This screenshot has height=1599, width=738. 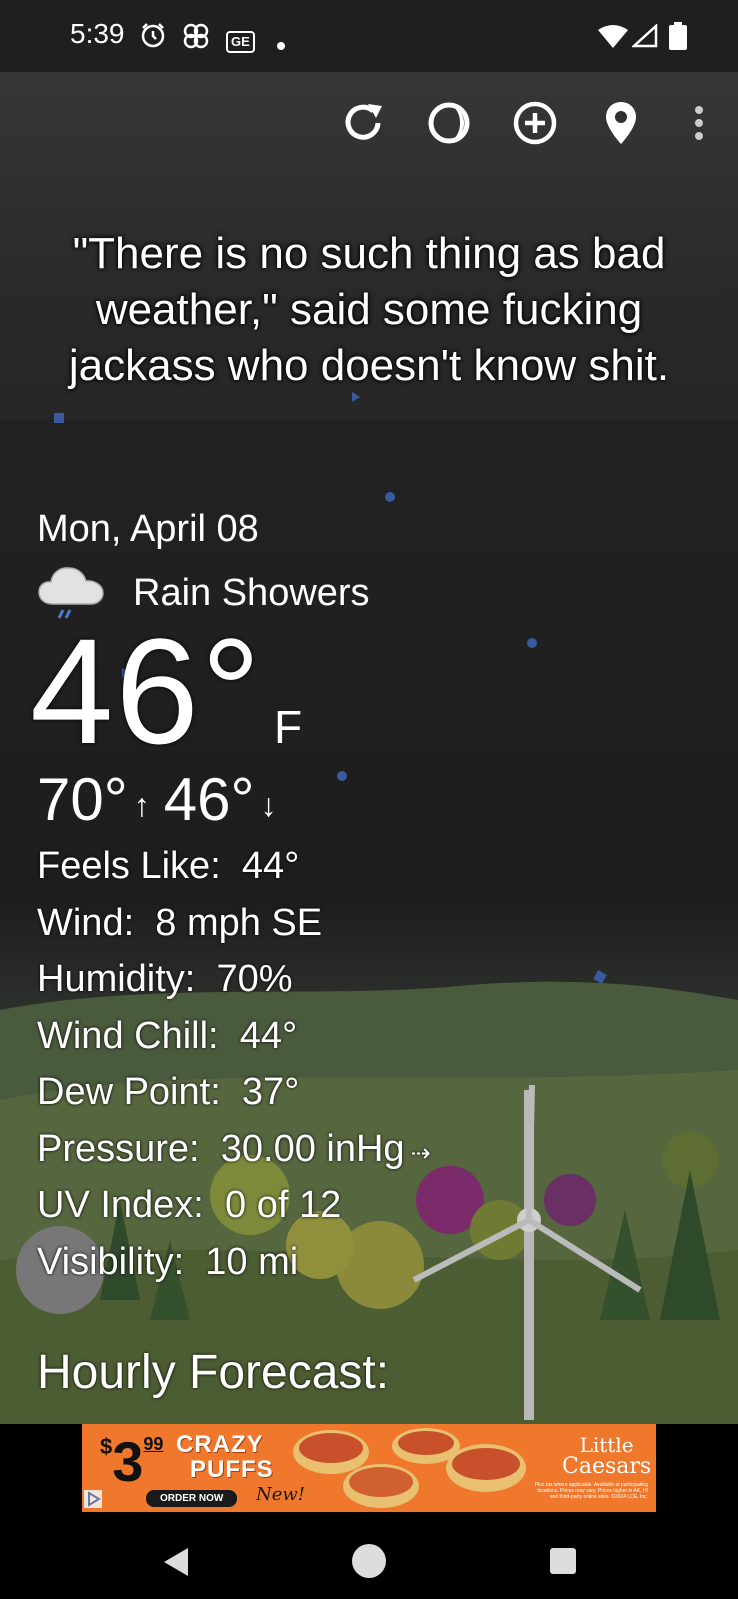 I want to click on high-temperature: 70°, so click(x=82, y=799).